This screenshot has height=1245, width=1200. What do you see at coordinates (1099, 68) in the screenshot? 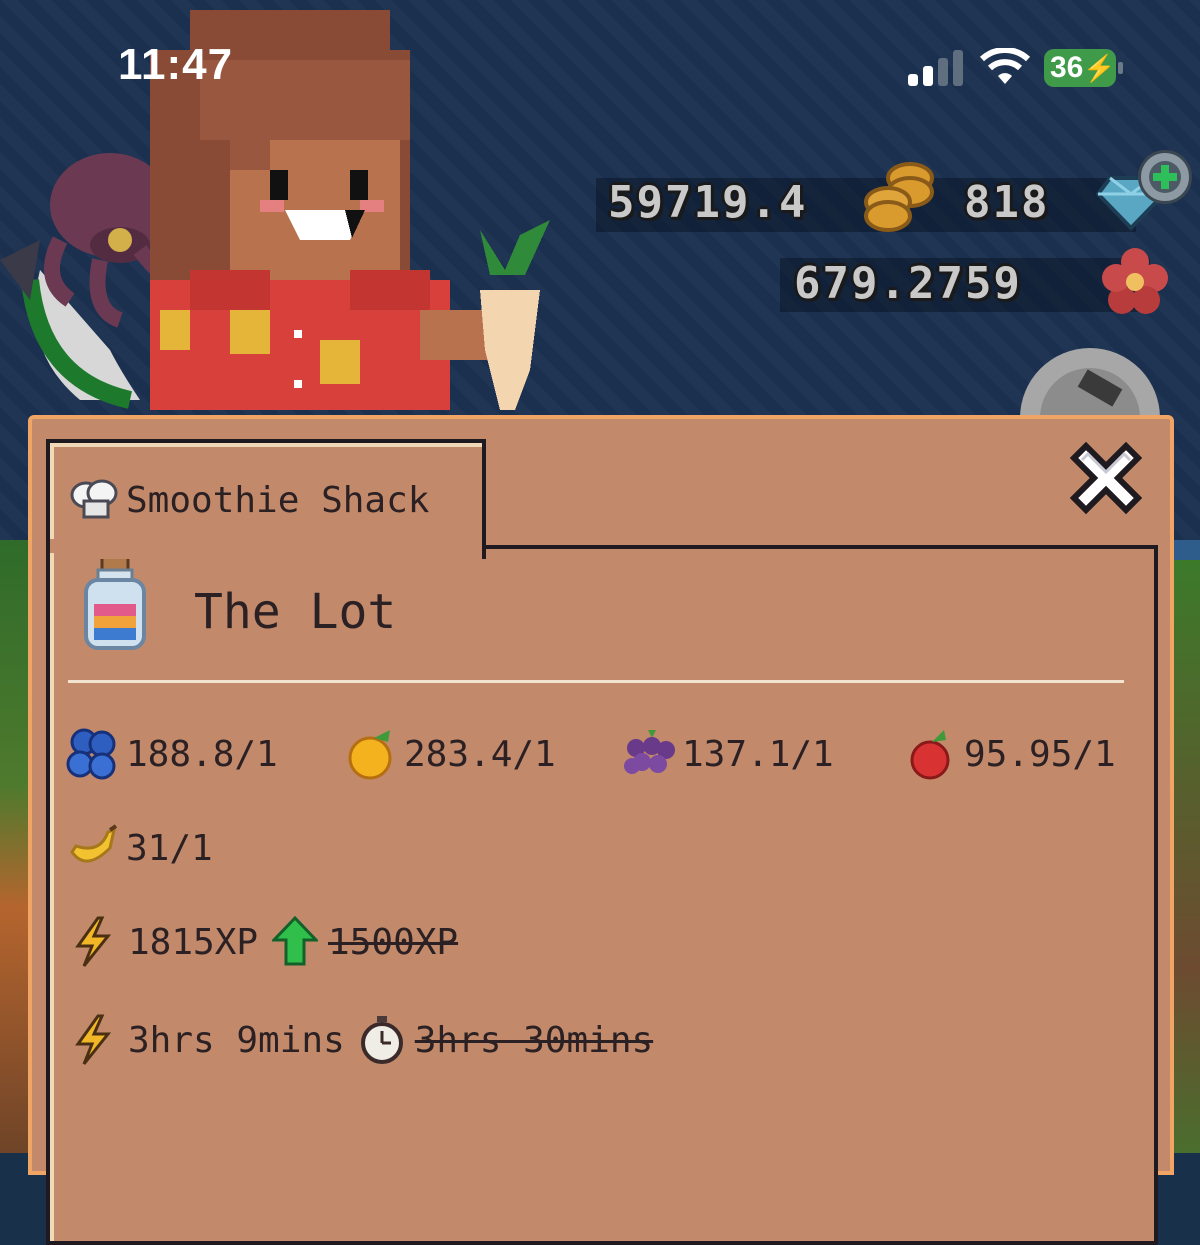
I see `charging-bolt-icon: ⚡` at bounding box center [1099, 68].